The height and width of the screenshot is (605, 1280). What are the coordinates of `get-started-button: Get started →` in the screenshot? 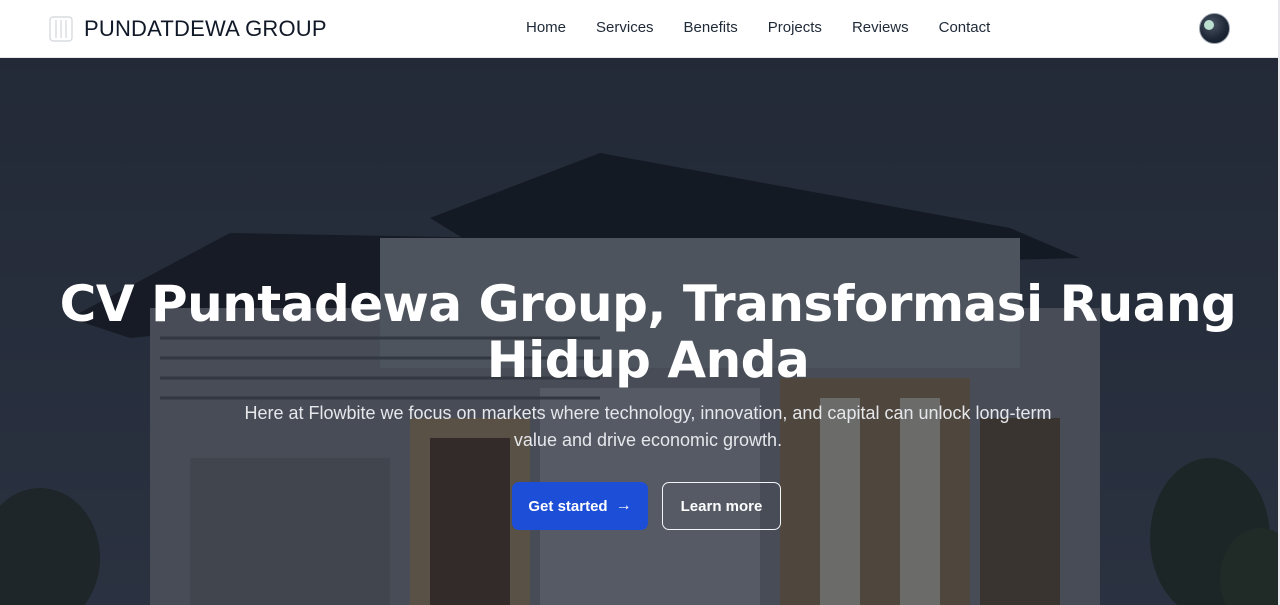 It's located at (580, 506).